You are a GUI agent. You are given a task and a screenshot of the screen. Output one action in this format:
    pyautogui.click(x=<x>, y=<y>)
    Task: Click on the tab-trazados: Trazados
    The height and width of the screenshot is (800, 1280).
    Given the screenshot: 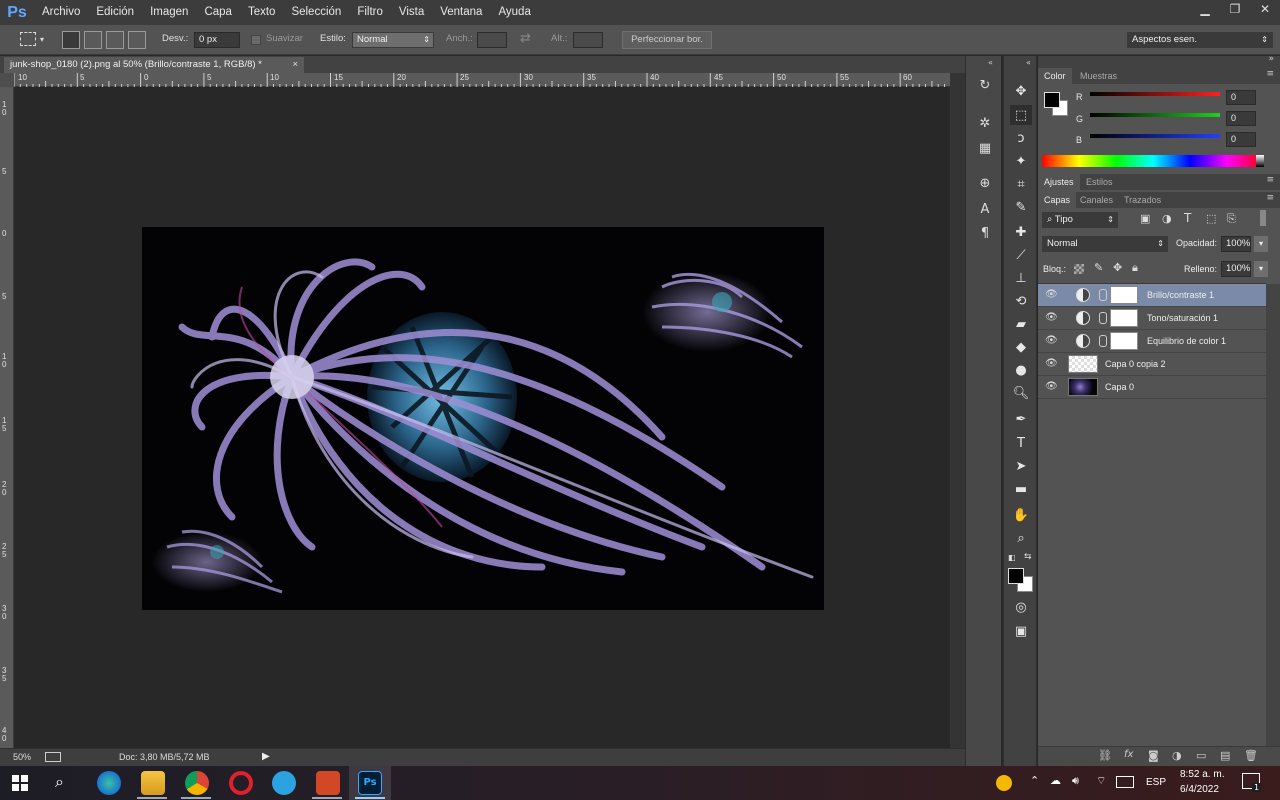 What is the action you would take?
    pyautogui.click(x=1142, y=200)
    